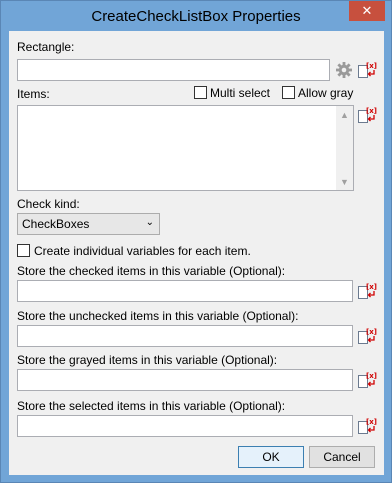  Describe the element at coordinates (185, 291) in the screenshot. I see `checked-var-input` at that location.